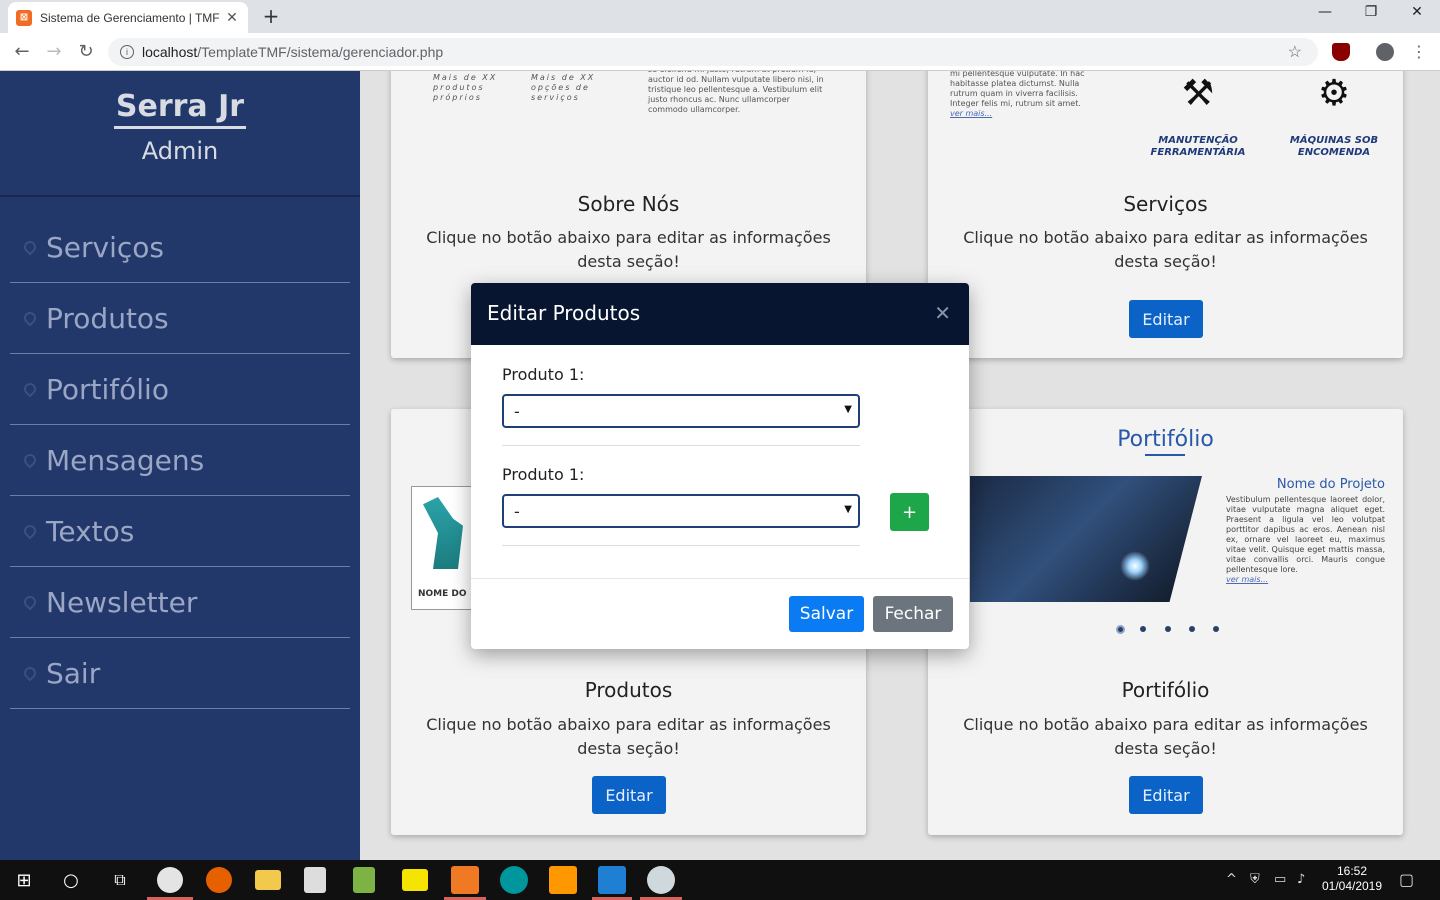 This screenshot has height=900, width=1440. What do you see at coordinates (1231, 879) in the screenshot?
I see `tray-expand-icon: ^` at bounding box center [1231, 879].